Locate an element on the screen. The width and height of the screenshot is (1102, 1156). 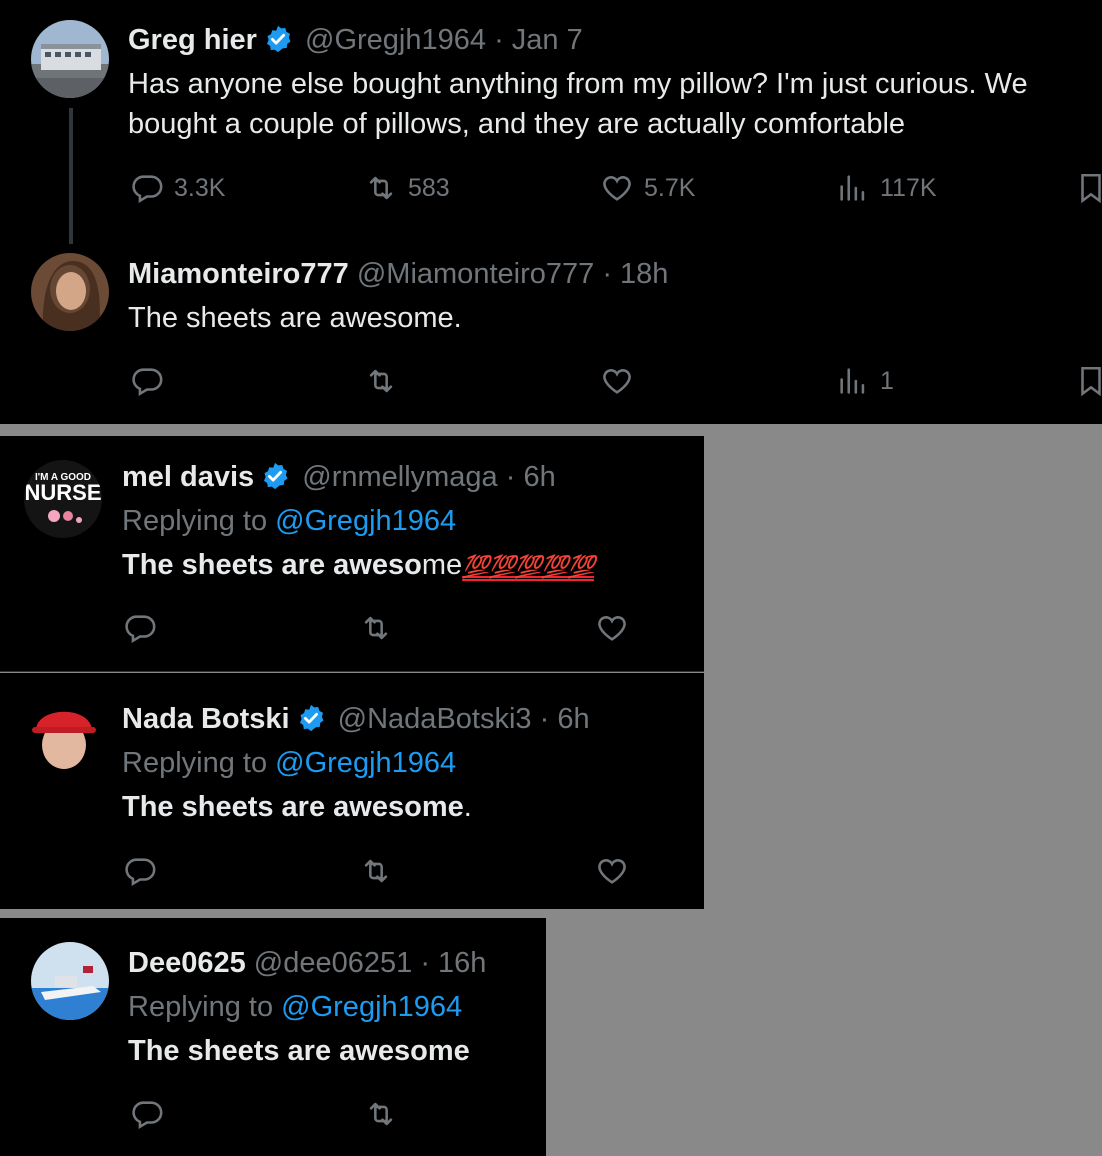
views-button: 117K is located at coordinates (886, 188).